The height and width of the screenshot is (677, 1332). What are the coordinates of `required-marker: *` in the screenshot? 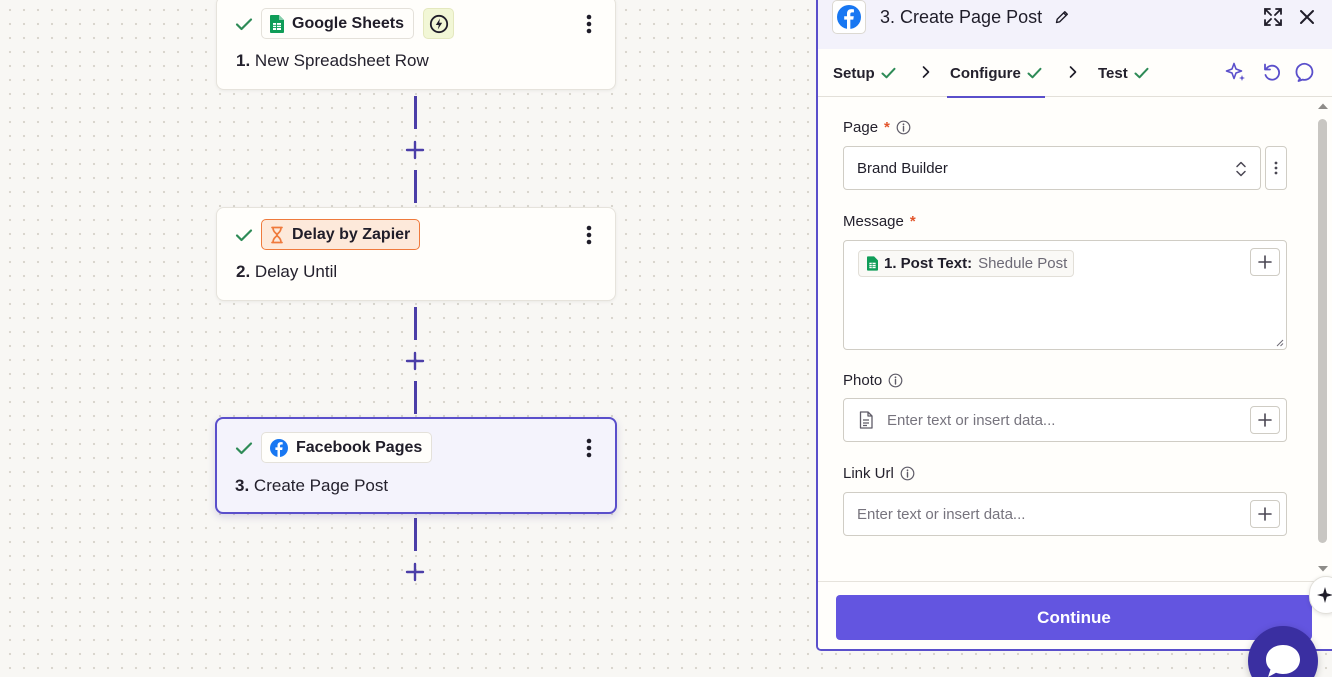 It's located at (887, 127).